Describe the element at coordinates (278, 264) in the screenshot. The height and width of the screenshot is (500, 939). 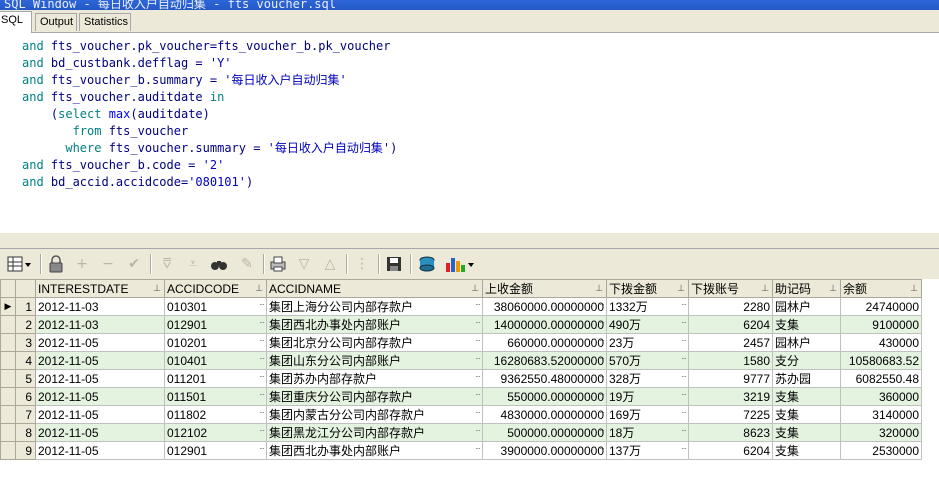
I see `print-icon` at that location.